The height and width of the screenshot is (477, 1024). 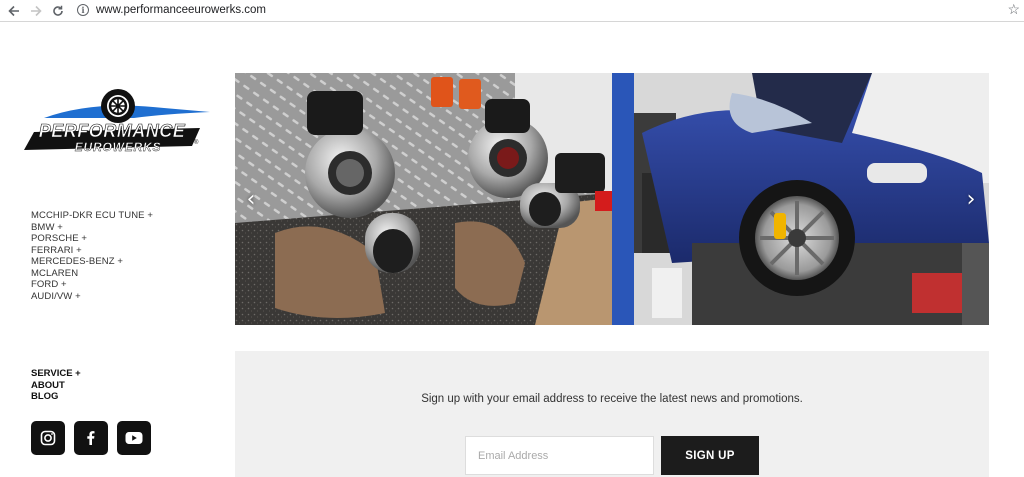 I want to click on menu-item-mcchip: MCCHIP-DKR ECU TUNE +, so click(x=92, y=216).